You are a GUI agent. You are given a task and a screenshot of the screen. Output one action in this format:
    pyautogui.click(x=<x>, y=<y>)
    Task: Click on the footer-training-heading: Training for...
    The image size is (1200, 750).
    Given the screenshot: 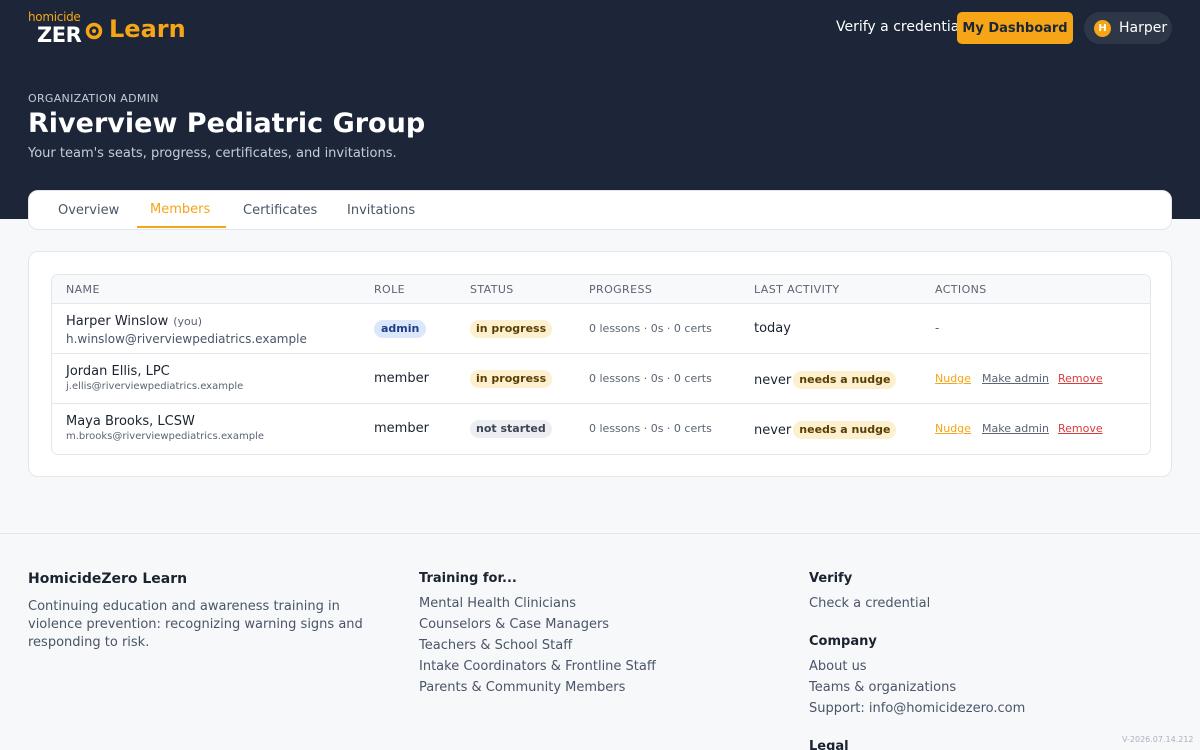 What is the action you would take?
    pyautogui.click(x=468, y=578)
    